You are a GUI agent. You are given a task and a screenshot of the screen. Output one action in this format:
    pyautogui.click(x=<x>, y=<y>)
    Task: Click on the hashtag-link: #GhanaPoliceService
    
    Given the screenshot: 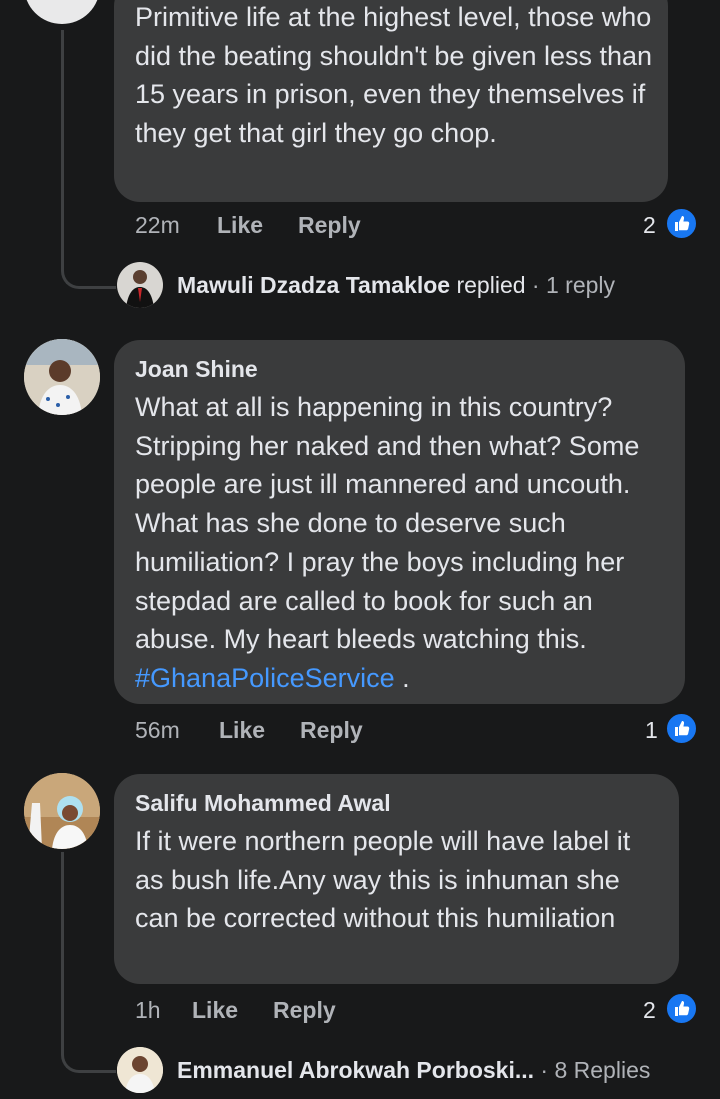 What is the action you would take?
    pyautogui.click(x=265, y=678)
    